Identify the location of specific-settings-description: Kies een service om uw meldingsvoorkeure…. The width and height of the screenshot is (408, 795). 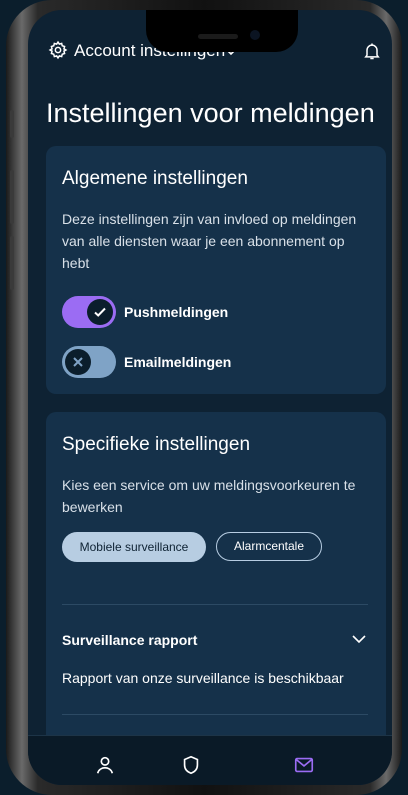
(209, 496).